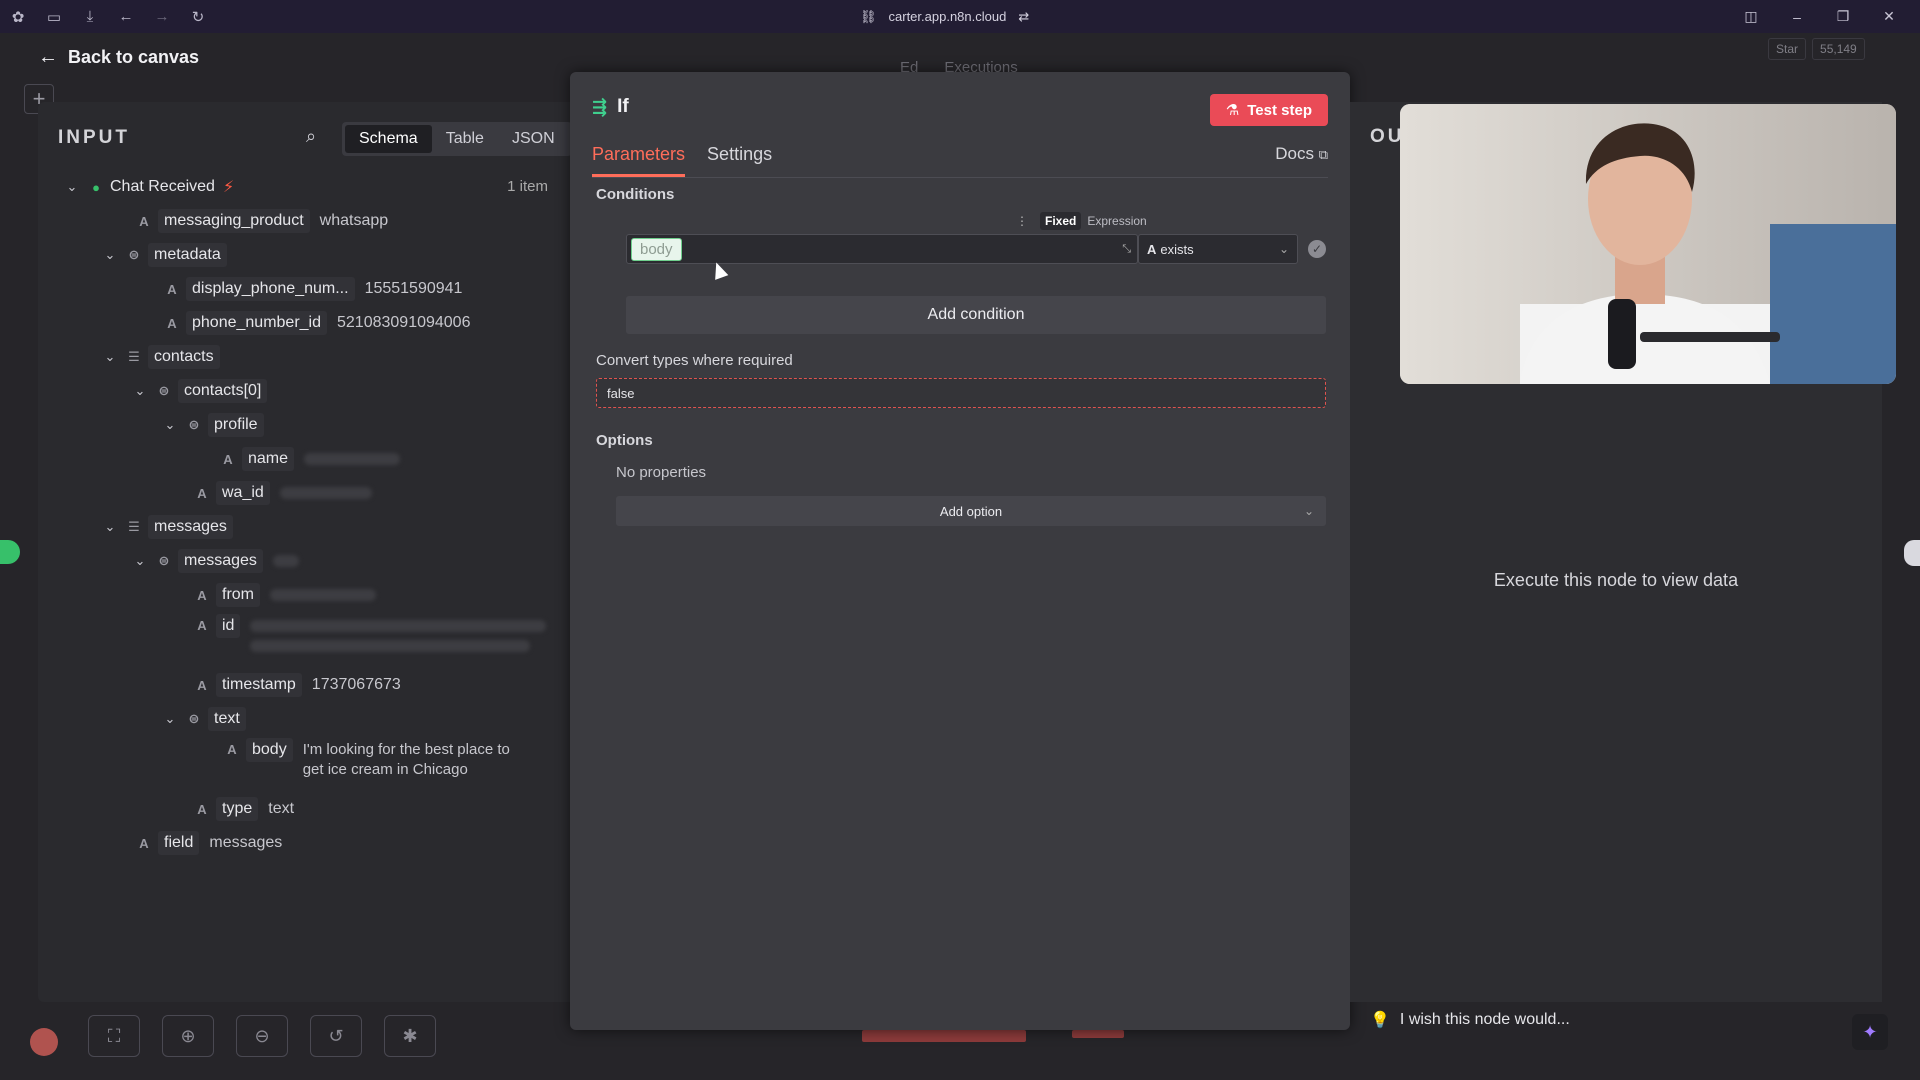  I want to click on tree-row: A name, so click(307, 459).